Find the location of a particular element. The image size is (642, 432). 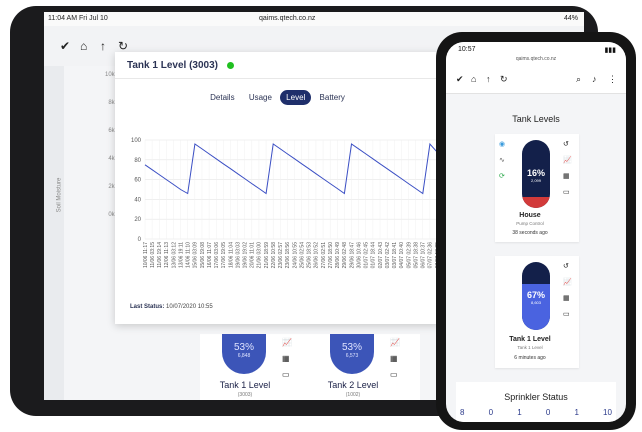

tank-volume: 8,603 is located at coordinates (535, 302).